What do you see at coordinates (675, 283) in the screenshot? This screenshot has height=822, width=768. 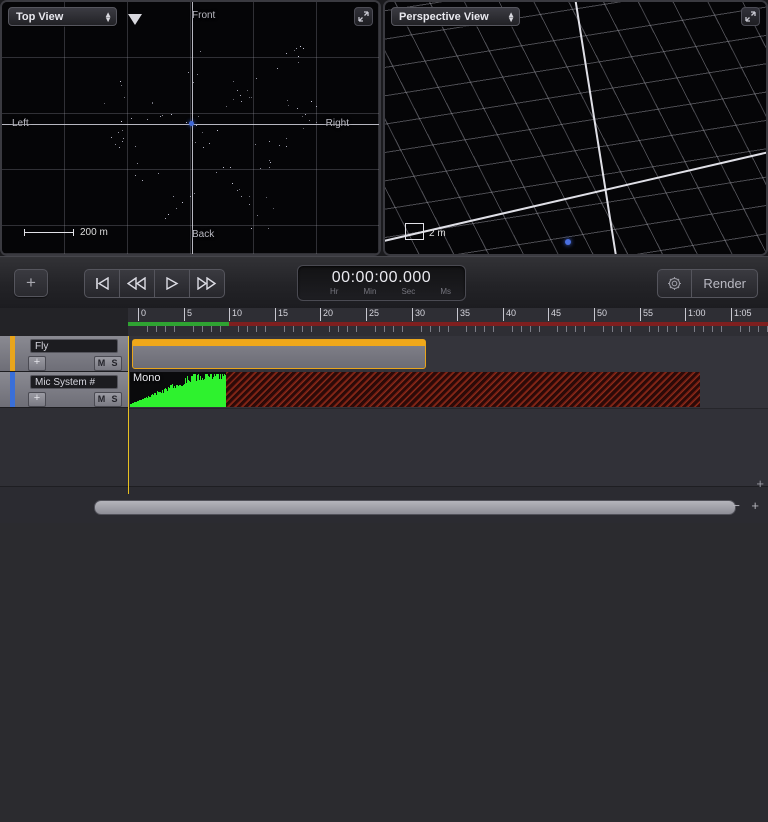 I see `gear-icon` at bounding box center [675, 283].